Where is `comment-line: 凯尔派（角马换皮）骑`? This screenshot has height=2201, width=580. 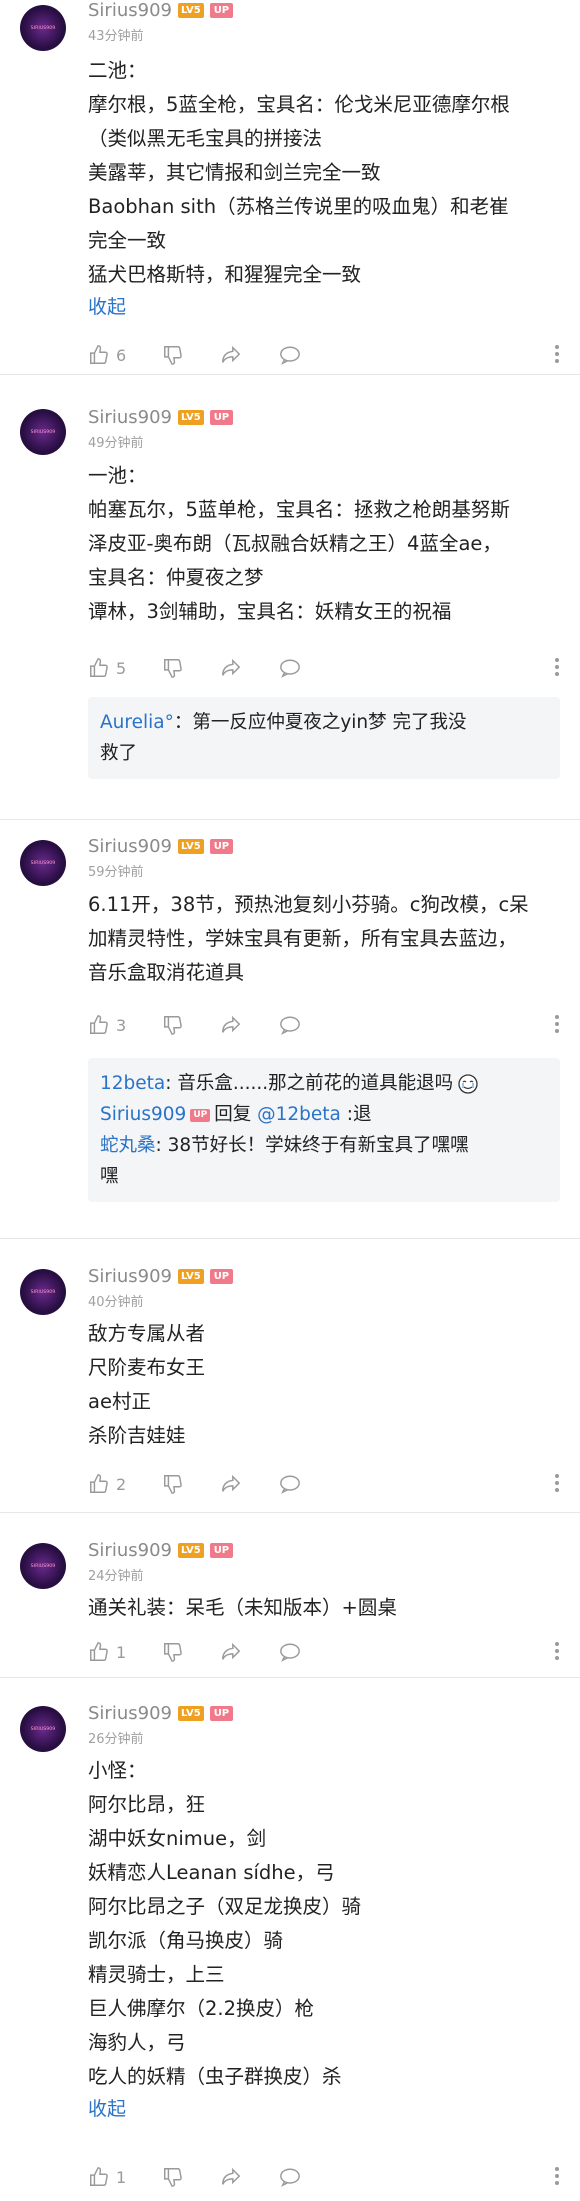
comment-line: 凯尔派（角马换皮）骑 is located at coordinates (186, 1940).